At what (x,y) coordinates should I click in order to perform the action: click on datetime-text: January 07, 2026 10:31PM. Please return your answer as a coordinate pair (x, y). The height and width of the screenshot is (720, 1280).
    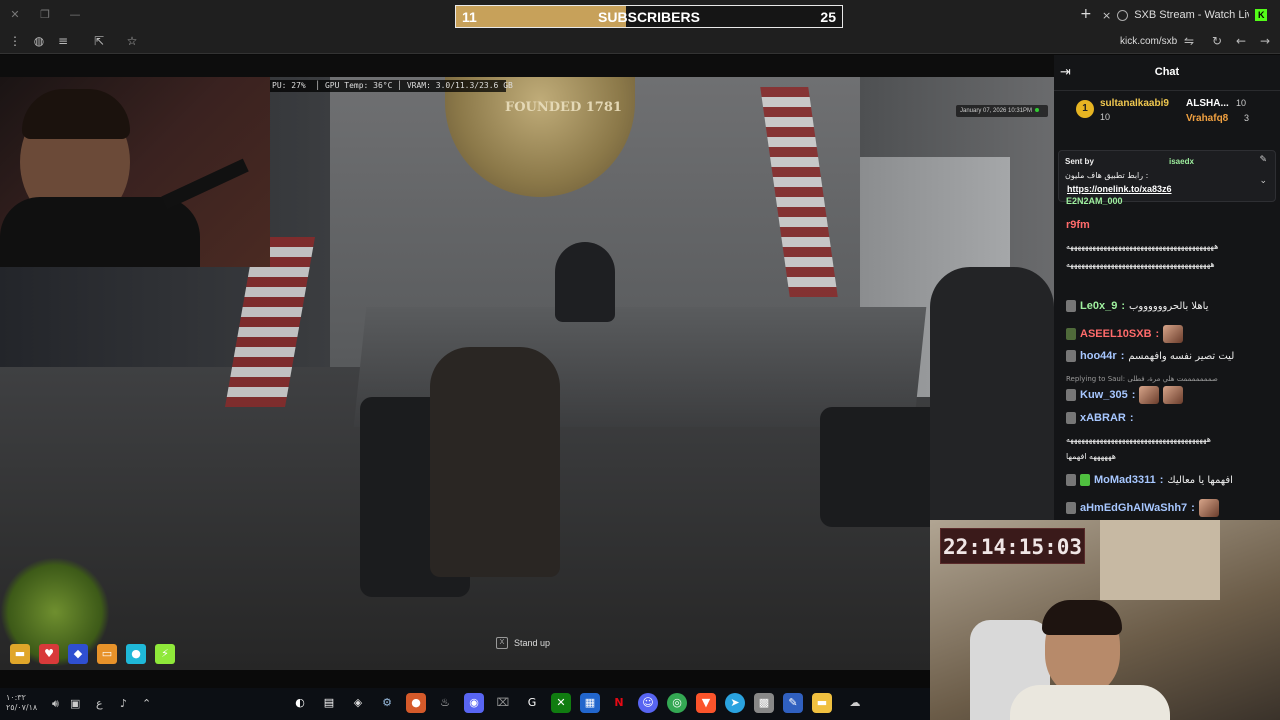
    Looking at the image, I should click on (996, 111).